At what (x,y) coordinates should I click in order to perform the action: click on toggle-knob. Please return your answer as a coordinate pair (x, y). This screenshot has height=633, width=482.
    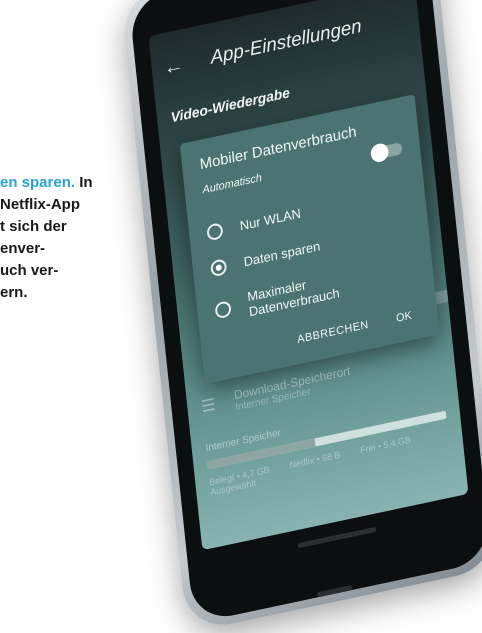
    Looking at the image, I should click on (379, 152).